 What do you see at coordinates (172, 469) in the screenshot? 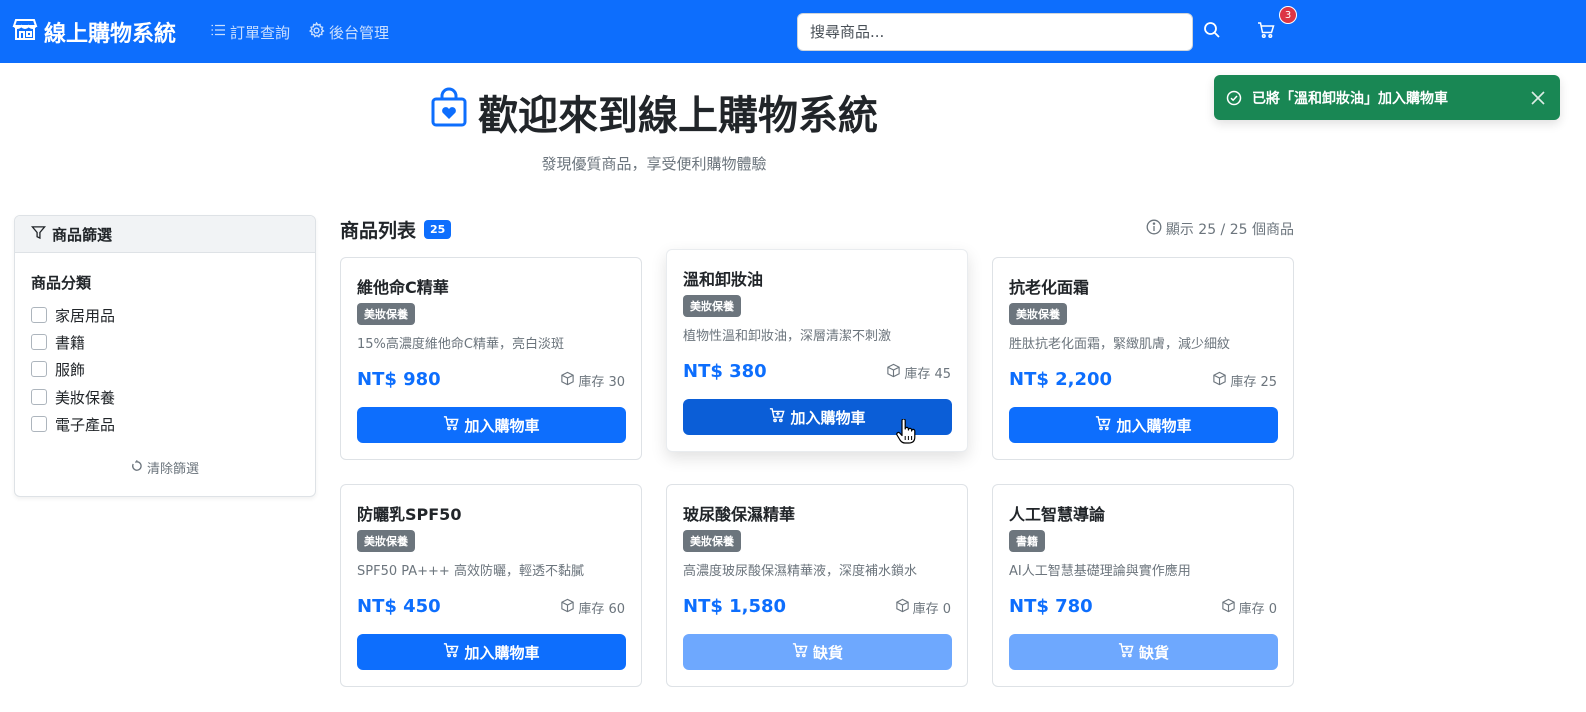
I see `clear-filter-label: 清除篩選` at bounding box center [172, 469].